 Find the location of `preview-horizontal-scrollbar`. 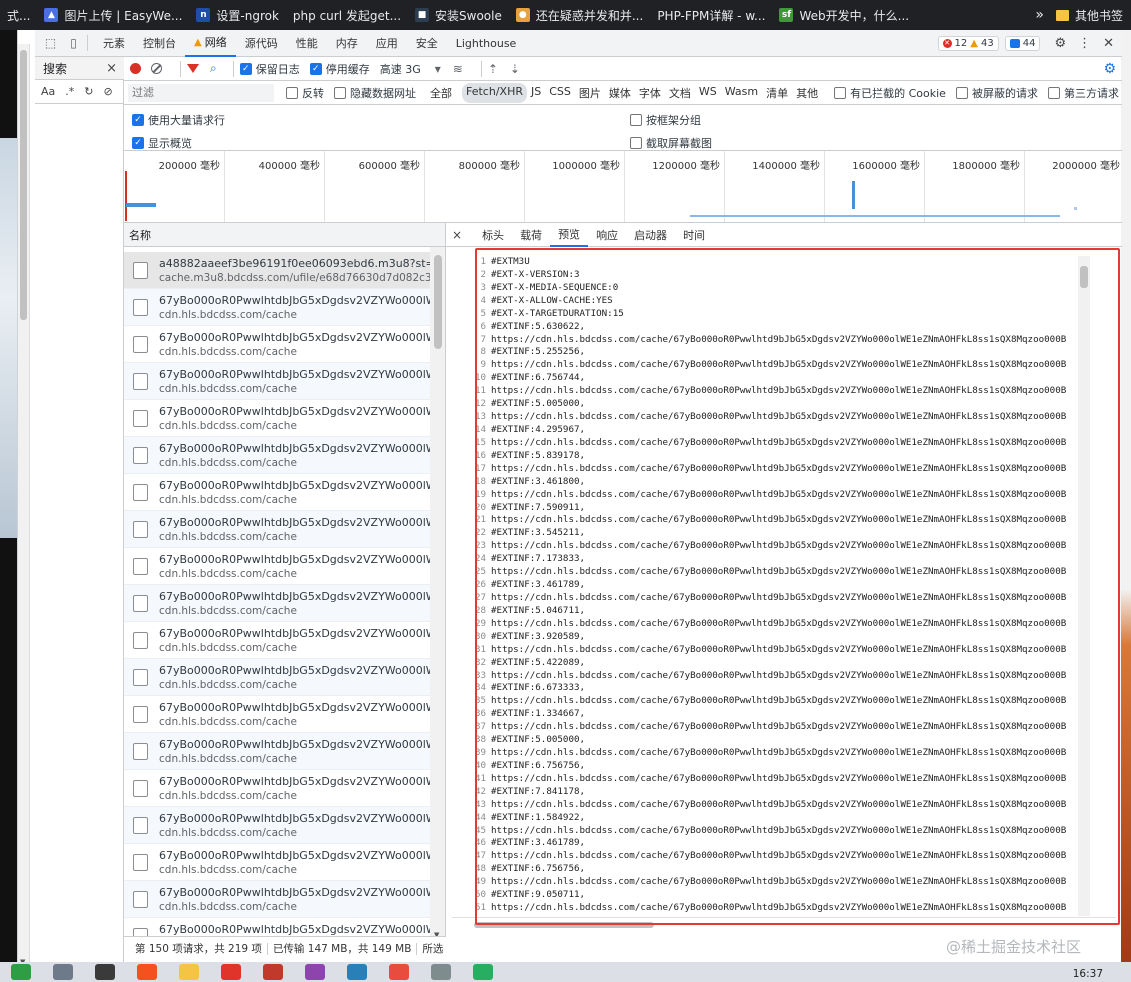

preview-horizontal-scrollbar is located at coordinates (784, 924).